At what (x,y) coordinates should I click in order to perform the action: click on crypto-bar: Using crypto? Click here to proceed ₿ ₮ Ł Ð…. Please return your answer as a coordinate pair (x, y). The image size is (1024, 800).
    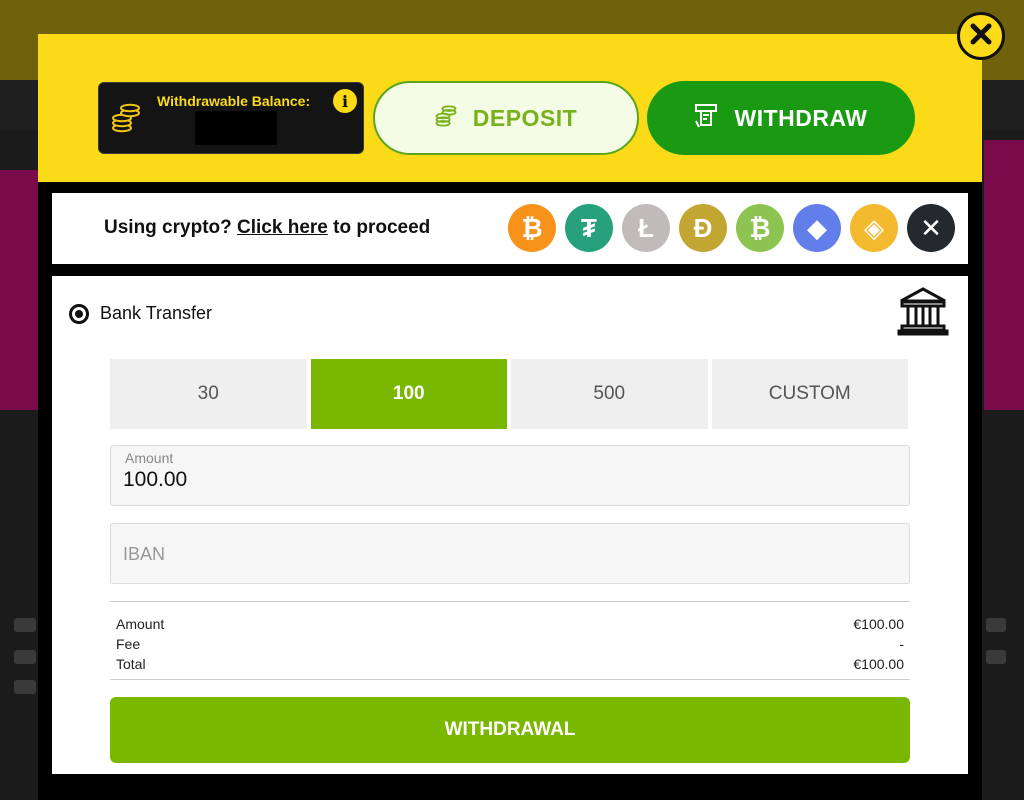
    Looking at the image, I should click on (510, 228).